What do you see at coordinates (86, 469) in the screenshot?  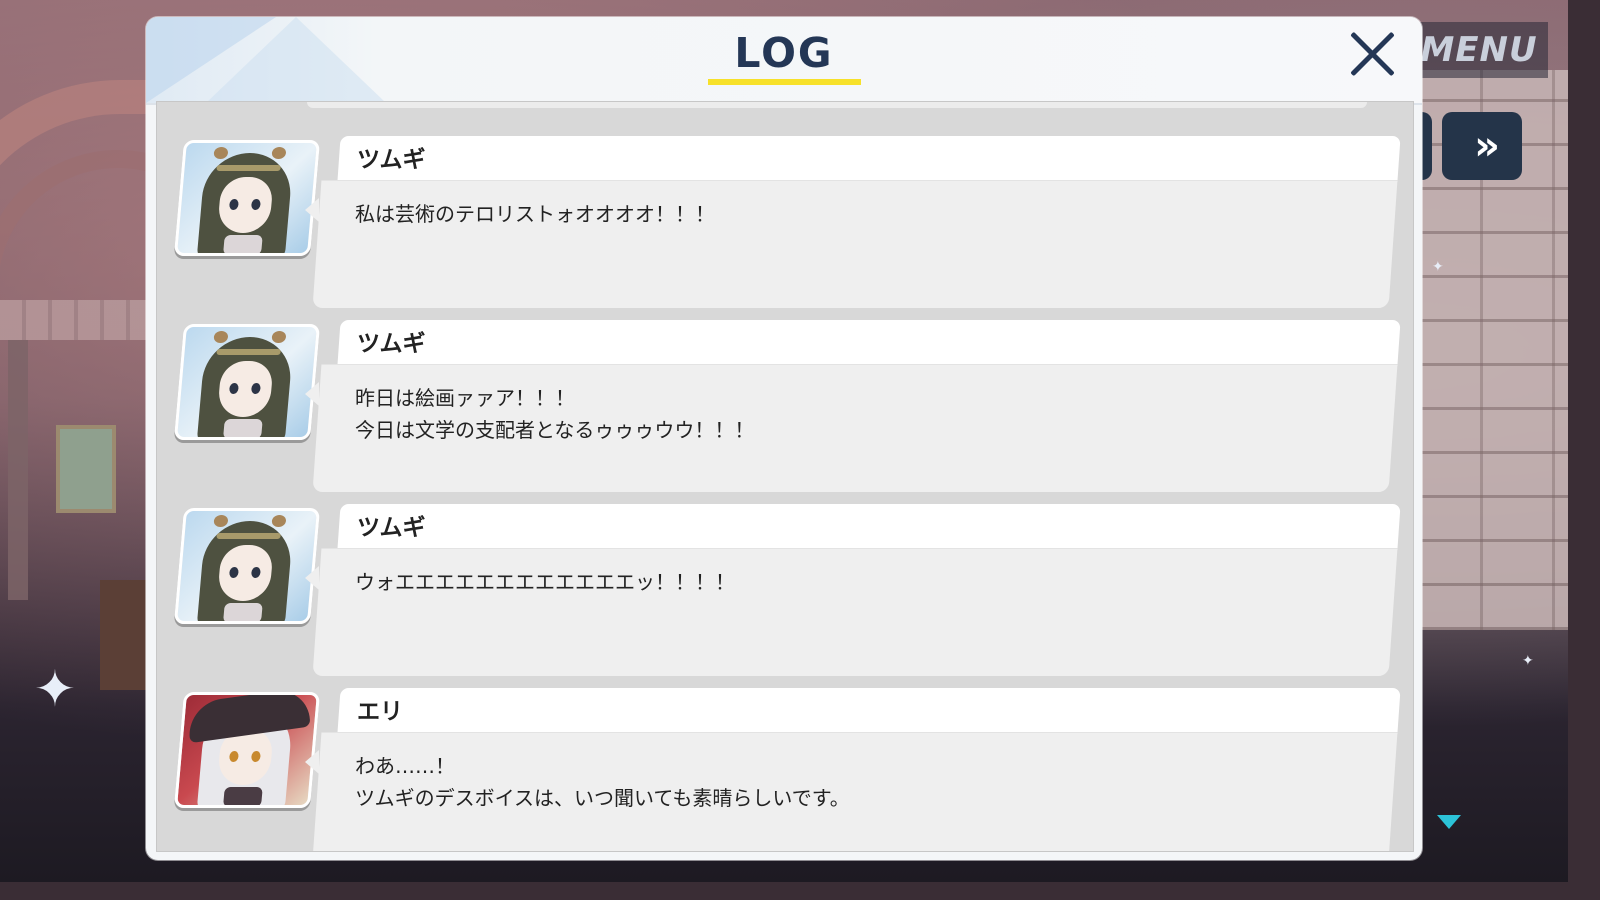 I see `background-painting` at bounding box center [86, 469].